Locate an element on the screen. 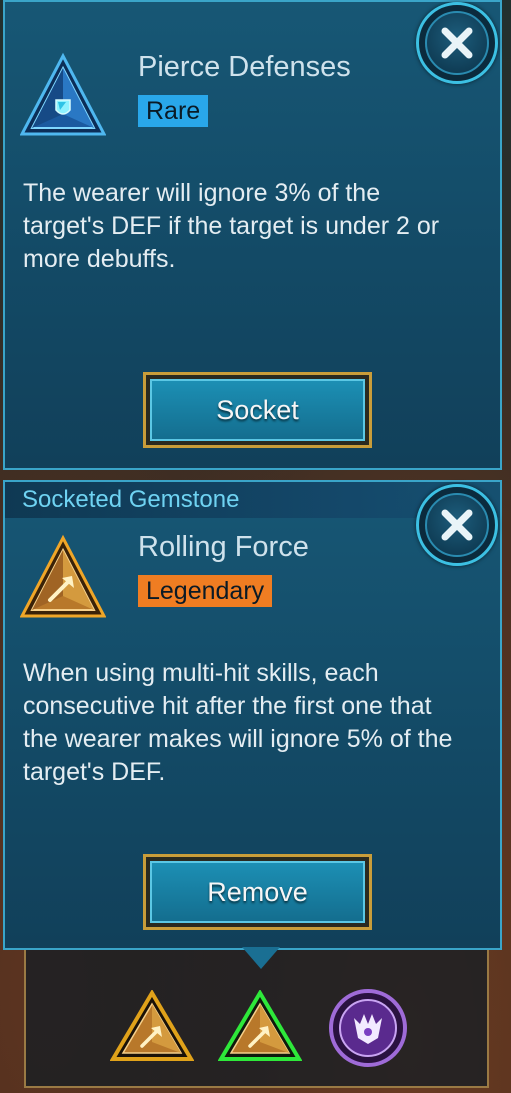 Image resolution: width=511 pixels, height=1093 pixels. gem-name: Rolling Force is located at coordinates (223, 547).